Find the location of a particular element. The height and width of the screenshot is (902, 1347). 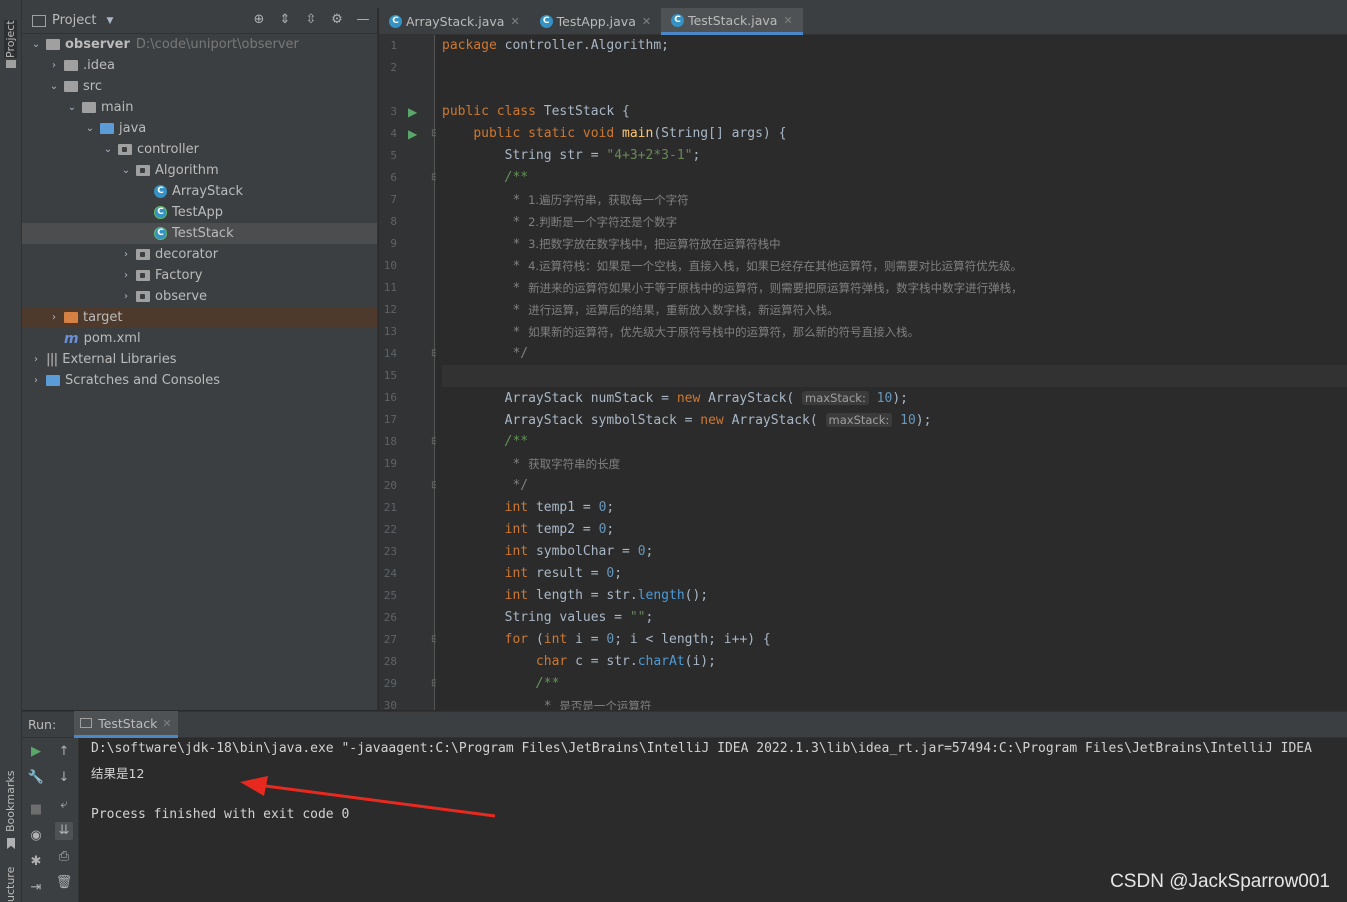

structure-tool-label: ucture is located at coordinates (10, 884).